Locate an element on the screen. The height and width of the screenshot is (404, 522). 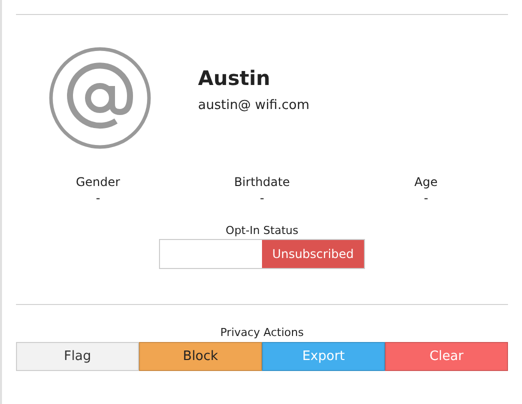
opt-in-toggle: Unsubscribed is located at coordinates (262, 254).